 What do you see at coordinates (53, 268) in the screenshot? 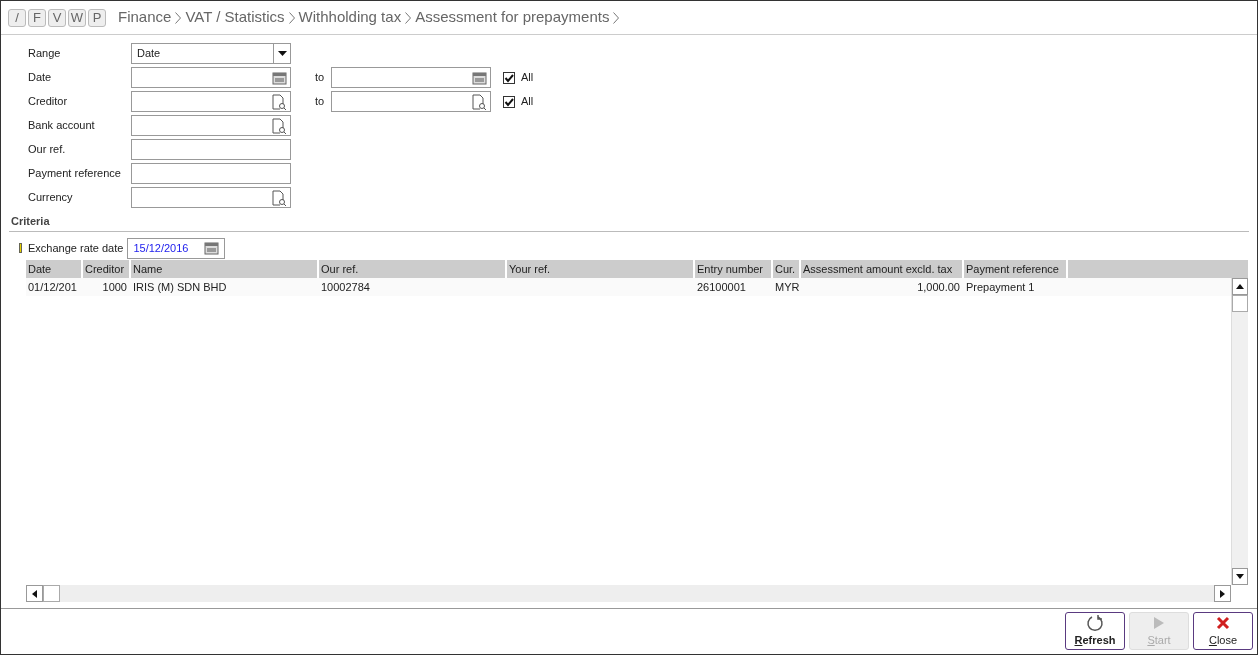
I see `column-header: Date` at bounding box center [53, 268].